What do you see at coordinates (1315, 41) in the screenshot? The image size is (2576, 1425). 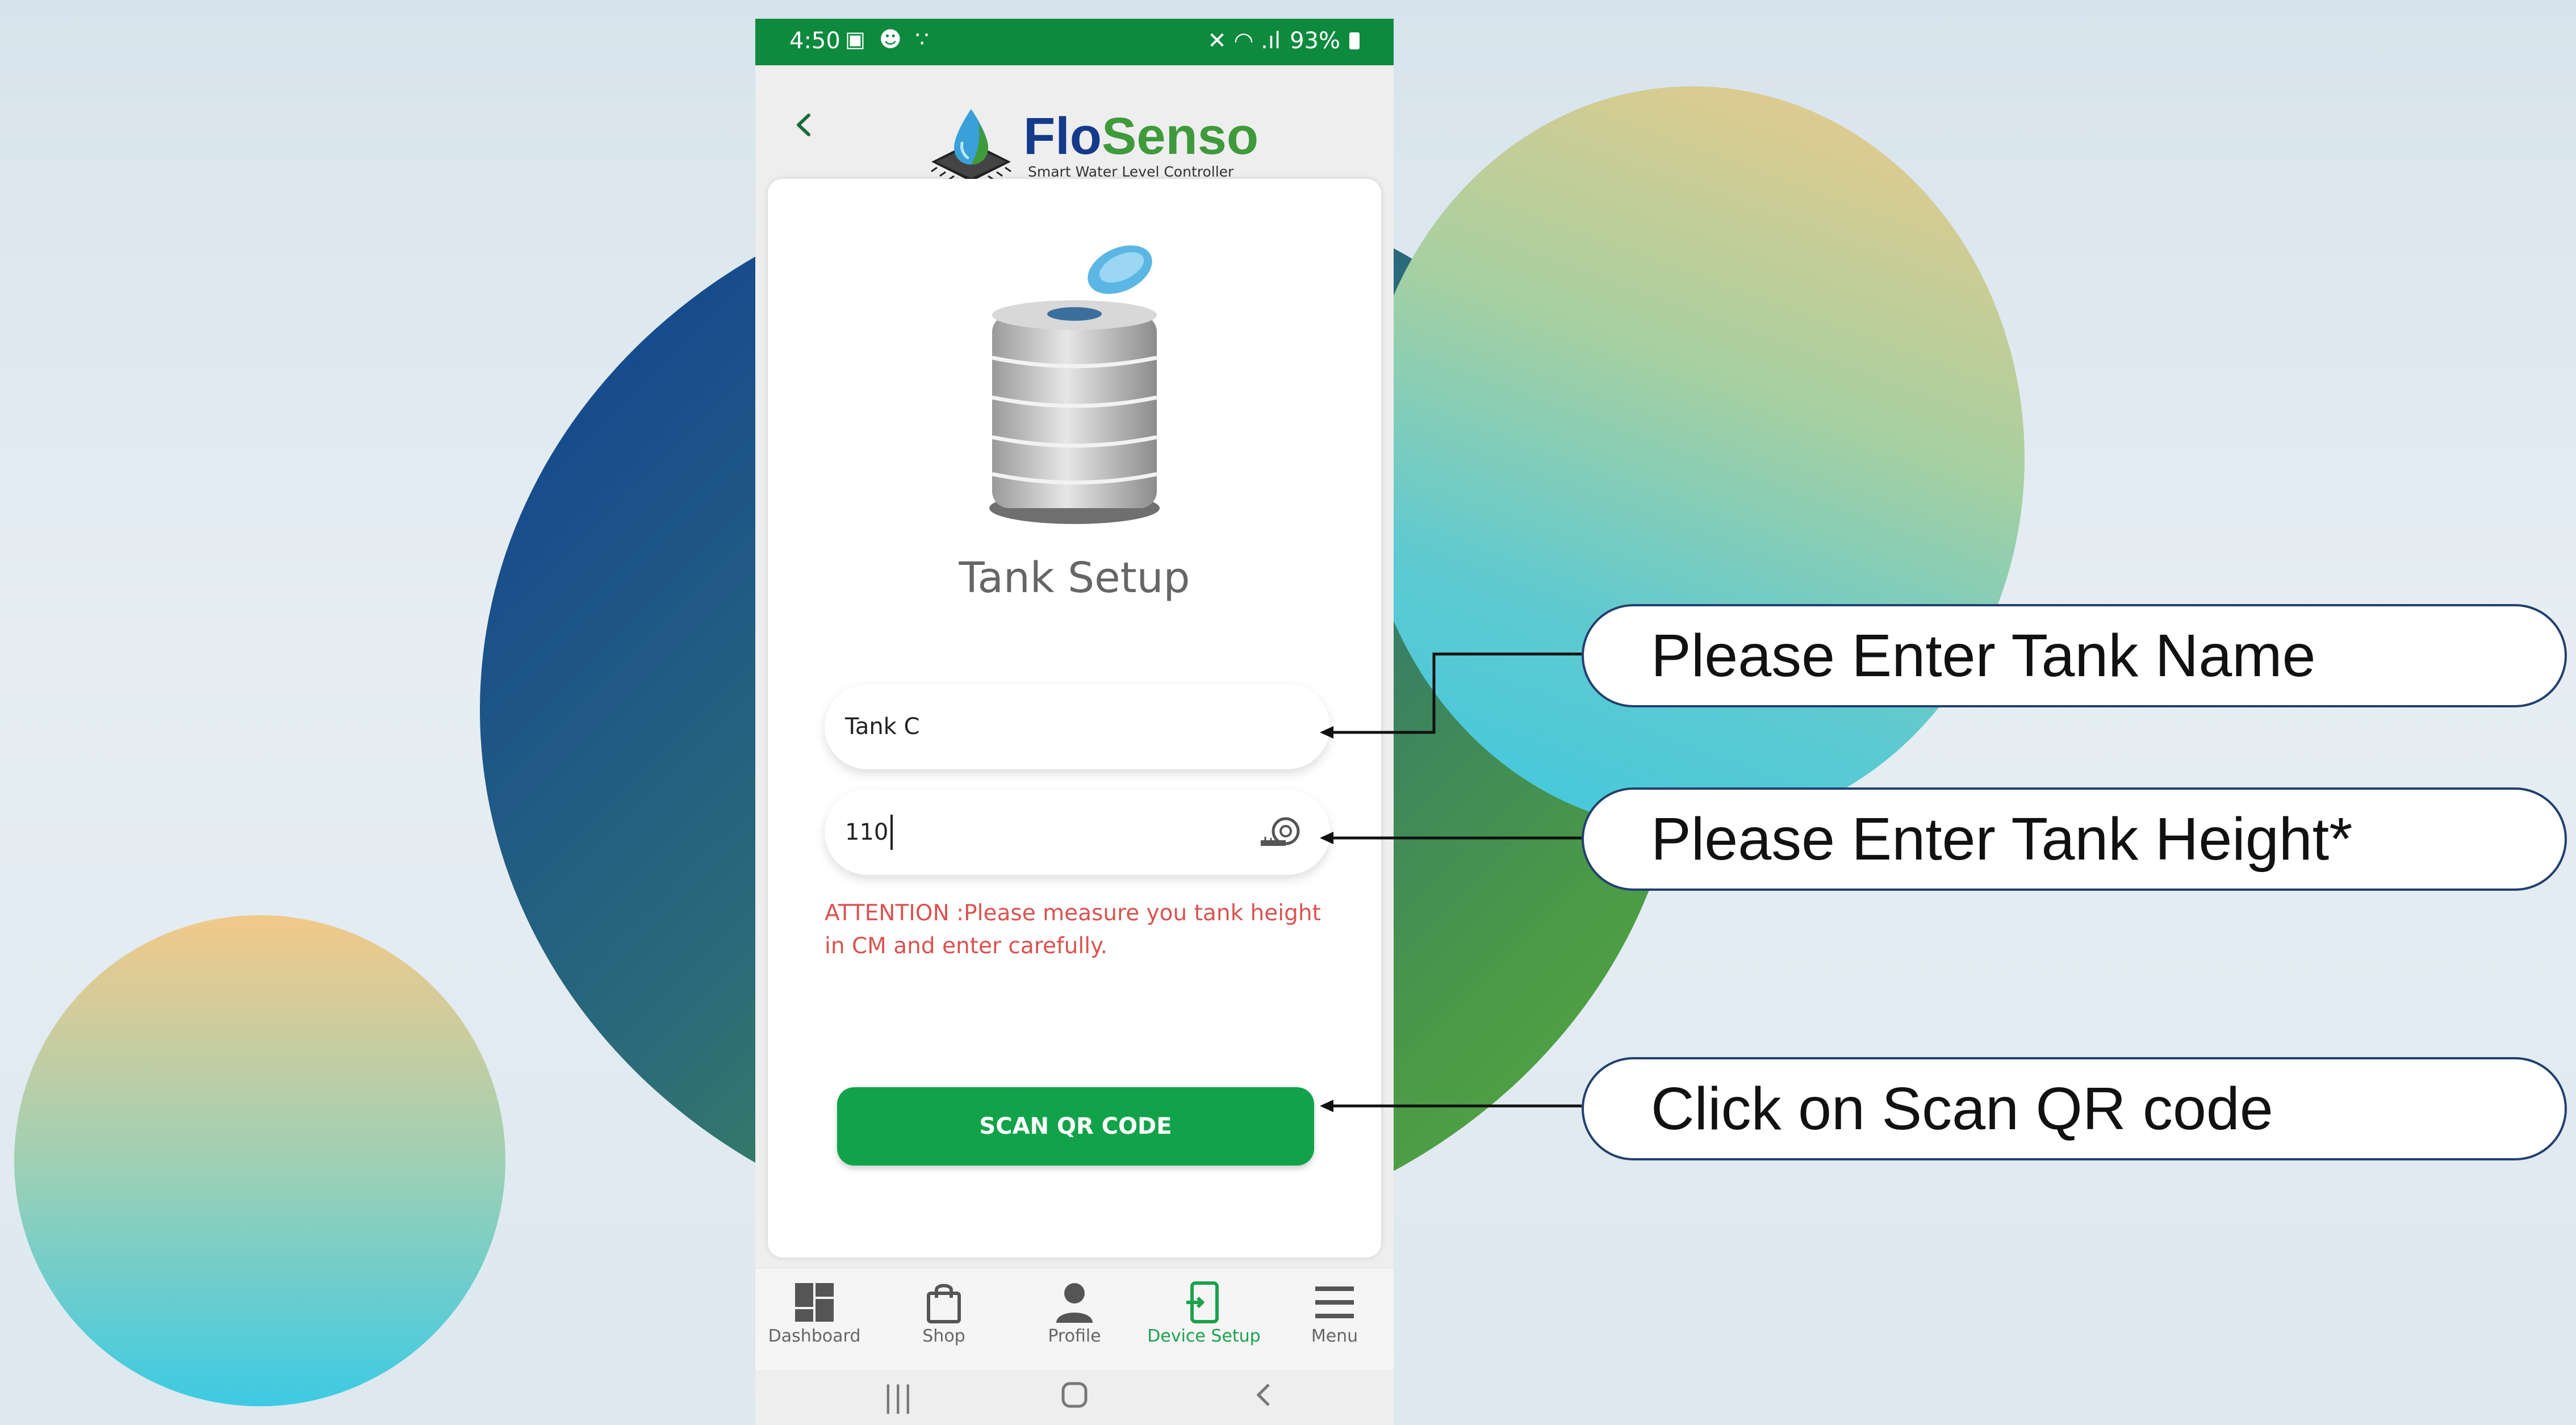 I see `battery-level: 93%` at bounding box center [1315, 41].